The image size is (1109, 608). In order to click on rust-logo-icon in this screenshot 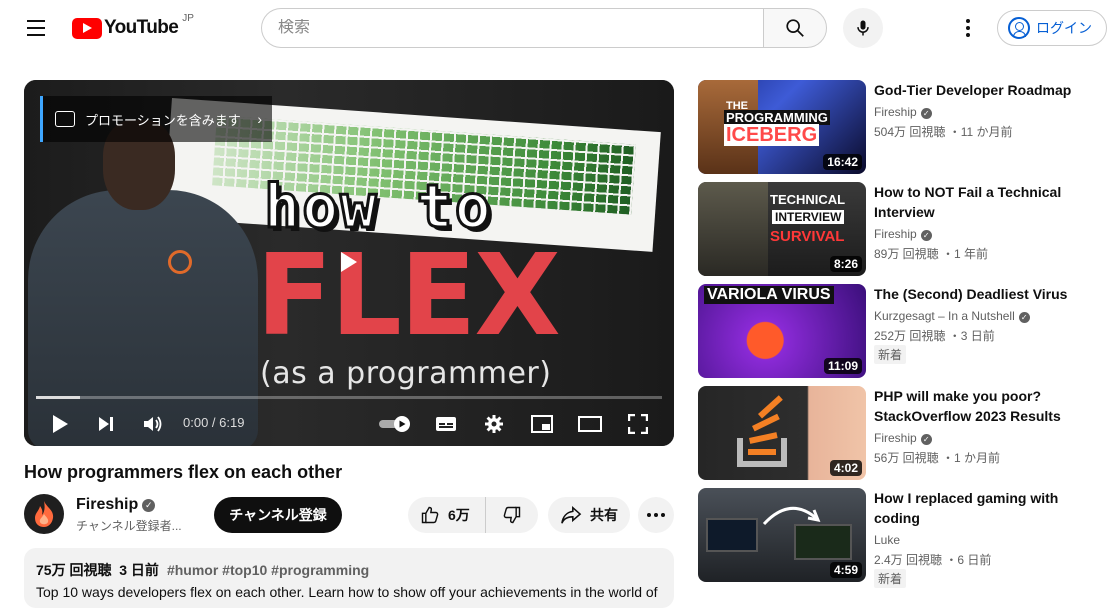, I will do `click(180, 262)`.